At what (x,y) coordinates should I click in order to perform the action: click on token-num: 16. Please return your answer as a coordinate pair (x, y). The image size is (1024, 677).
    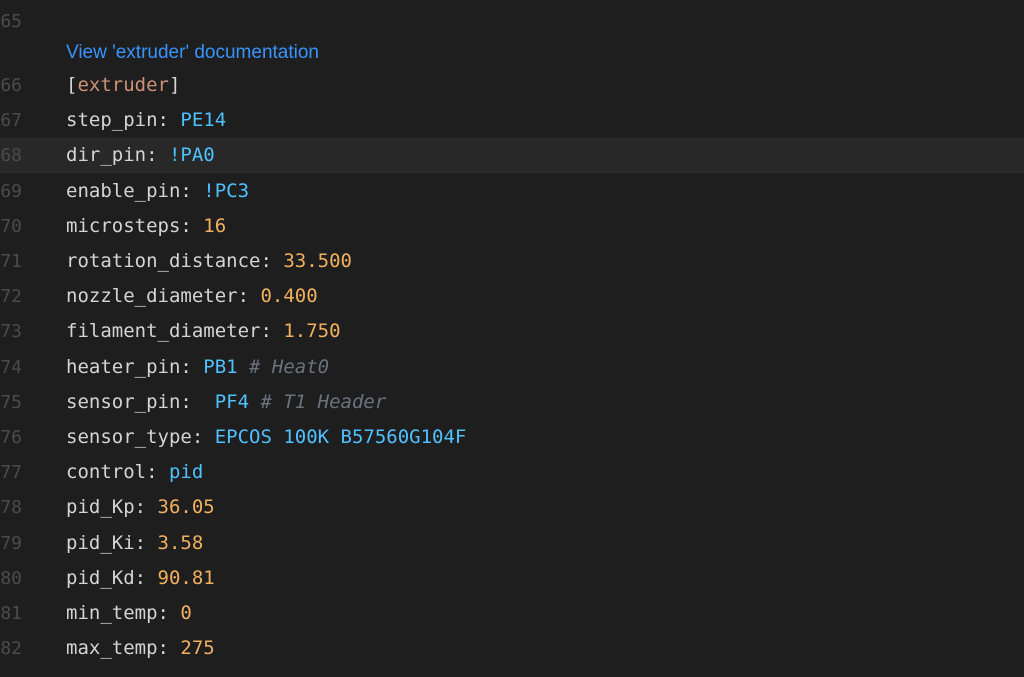
    Looking at the image, I should click on (215, 225).